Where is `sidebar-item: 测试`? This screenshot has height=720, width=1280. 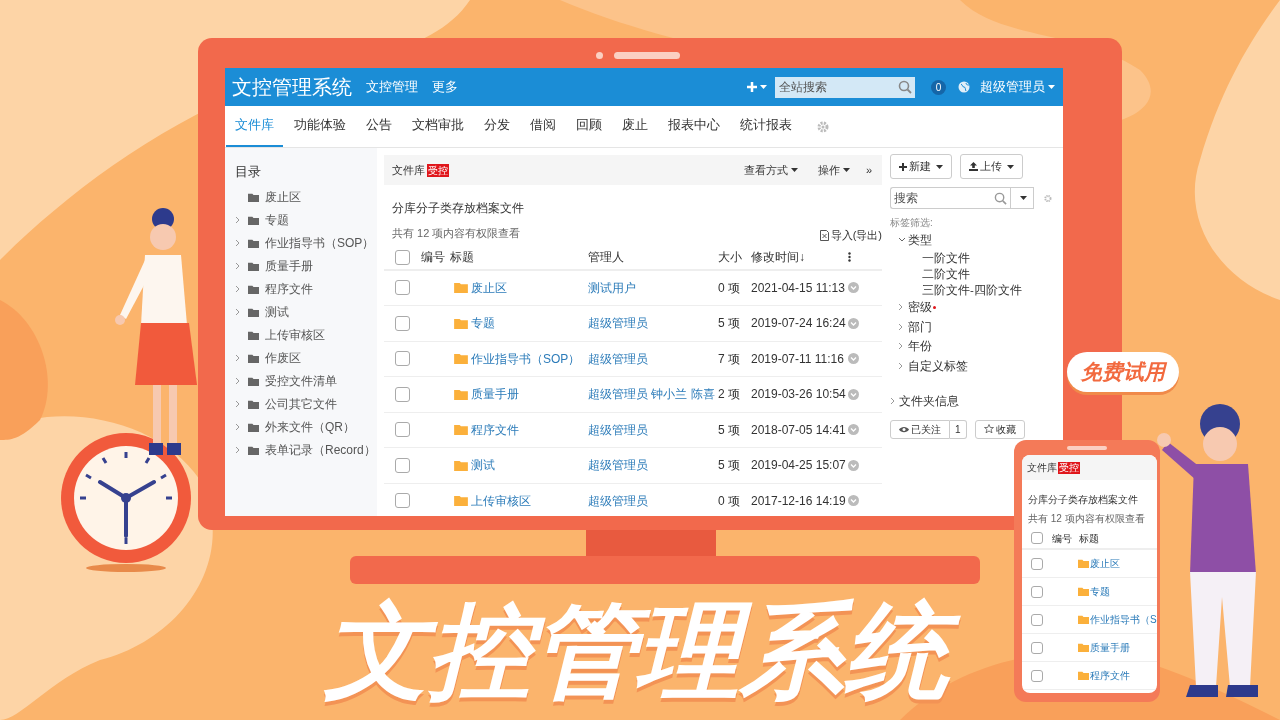 sidebar-item: 测试 is located at coordinates (277, 312).